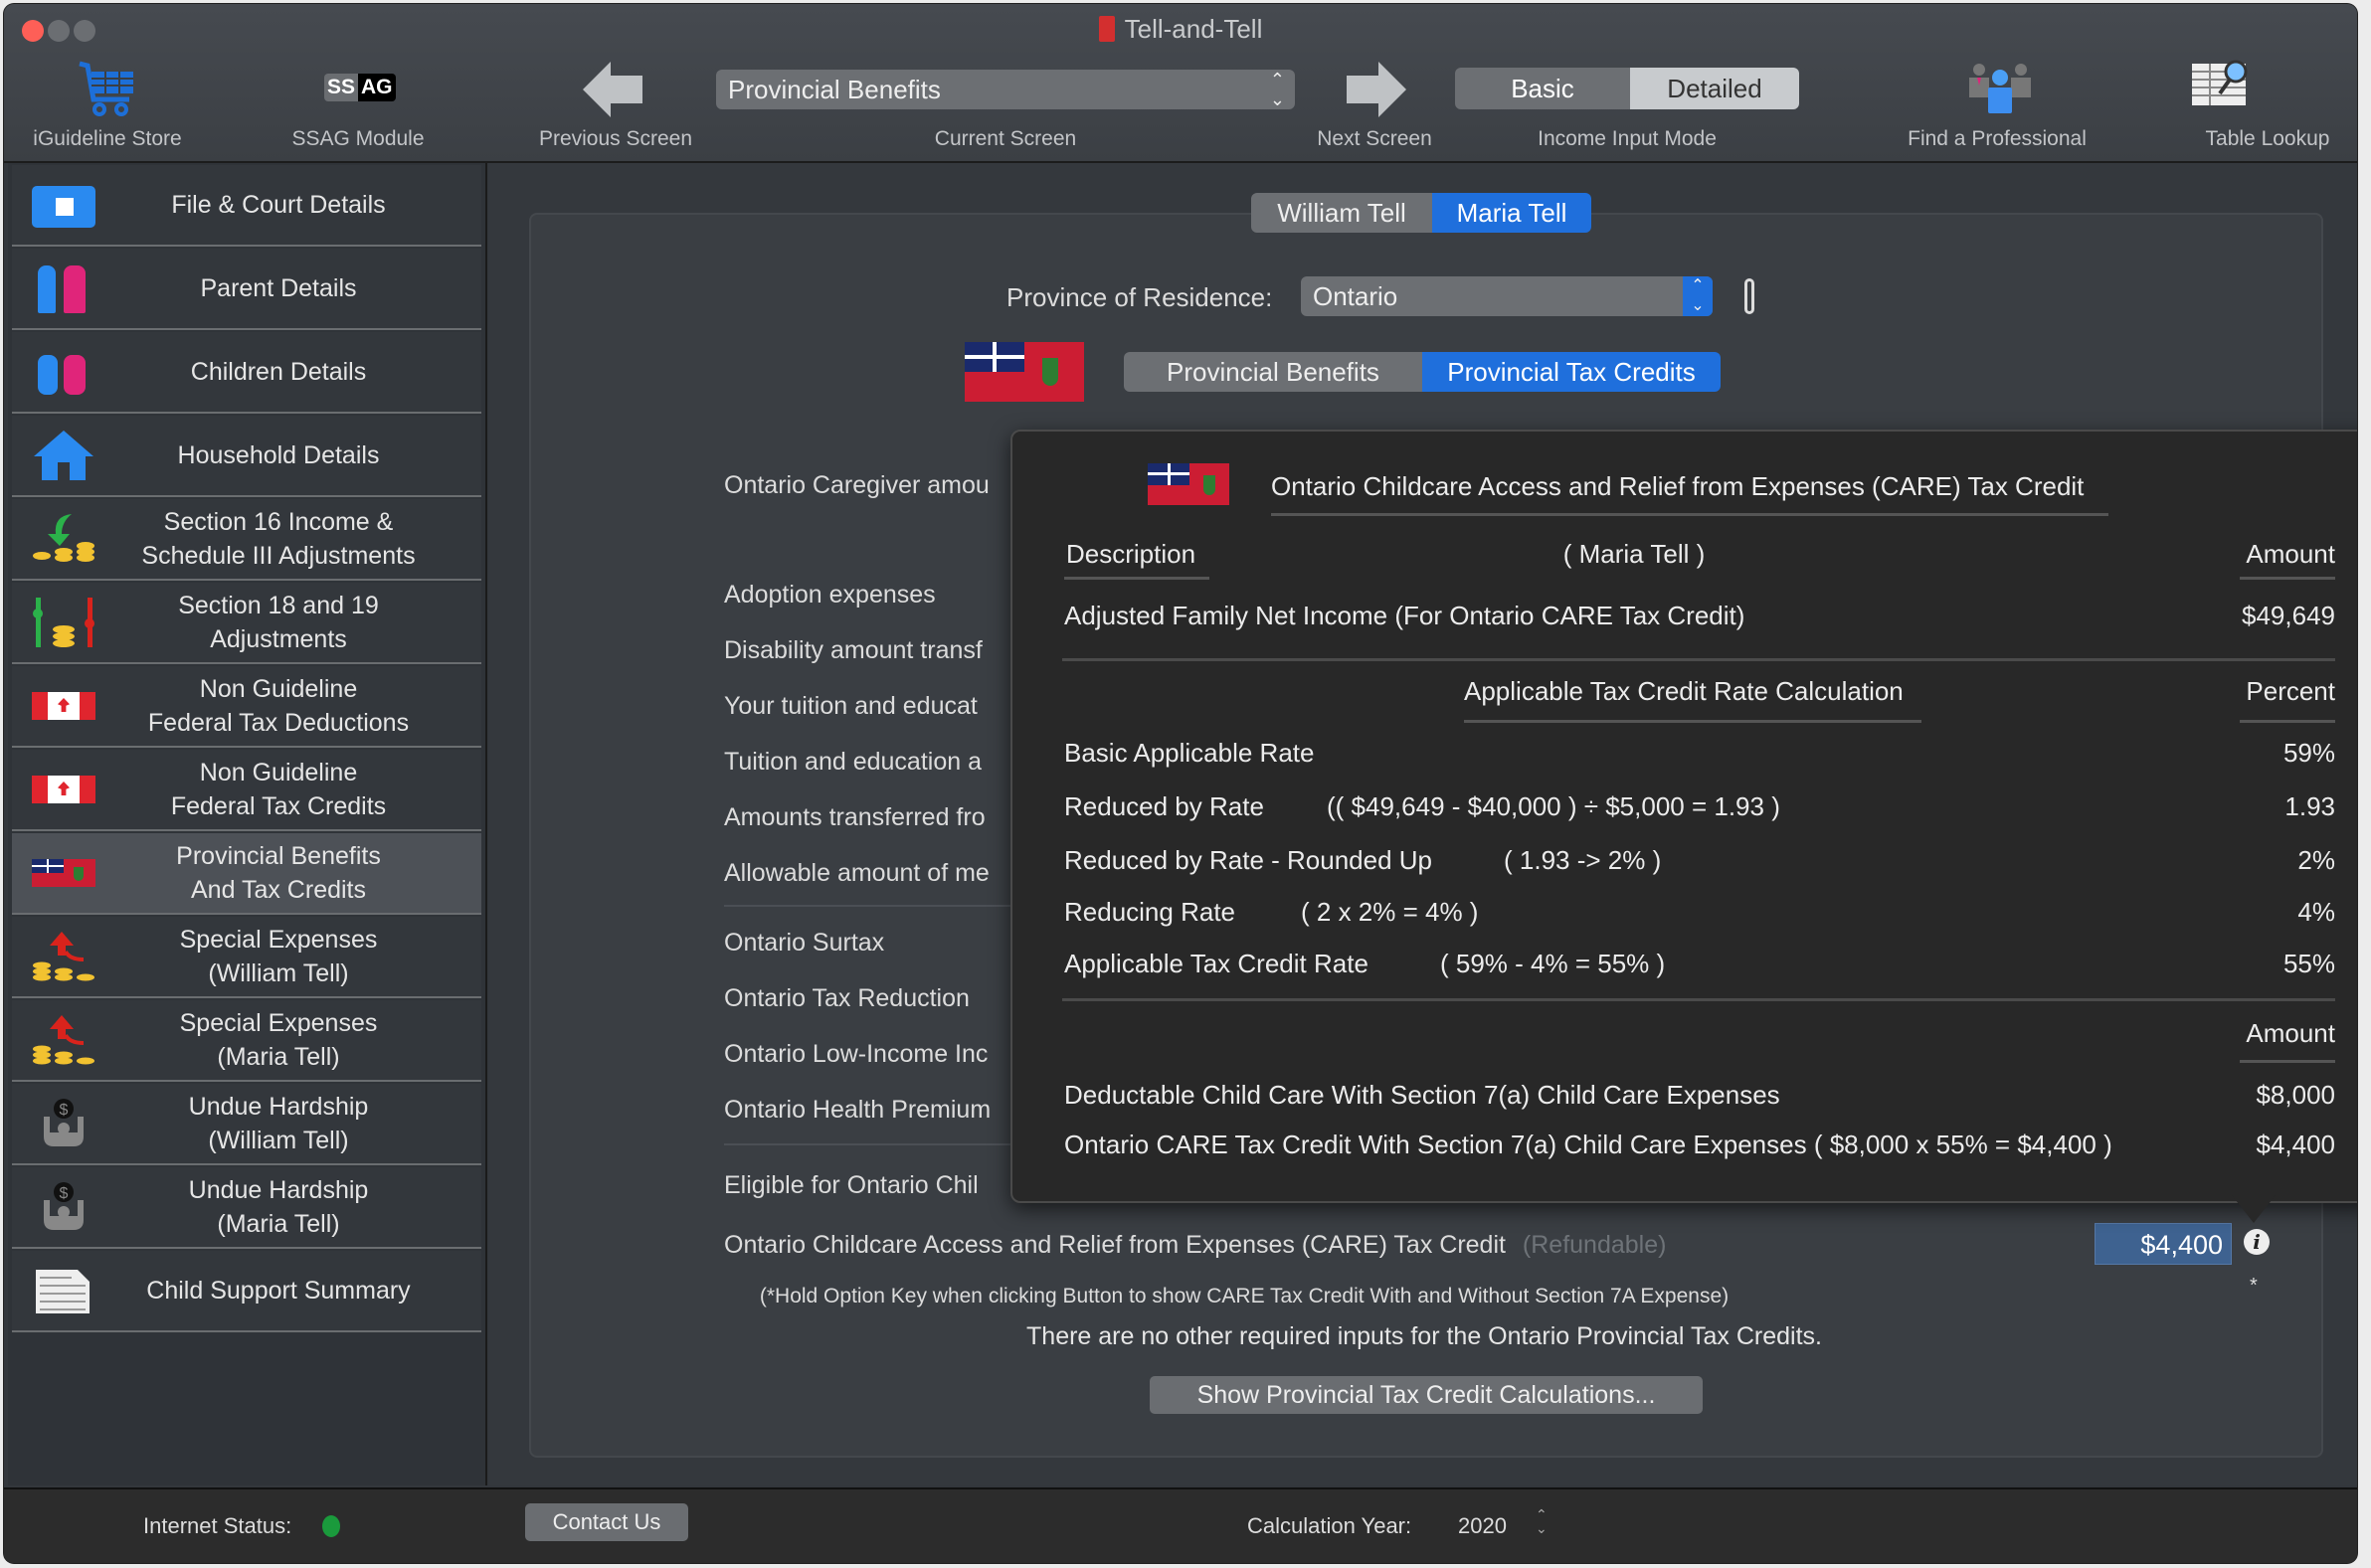  Describe the element at coordinates (278, 1207) in the screenshot. I see `sidebar-item-label: Undue Hardship (Maria Tell)` at that location.